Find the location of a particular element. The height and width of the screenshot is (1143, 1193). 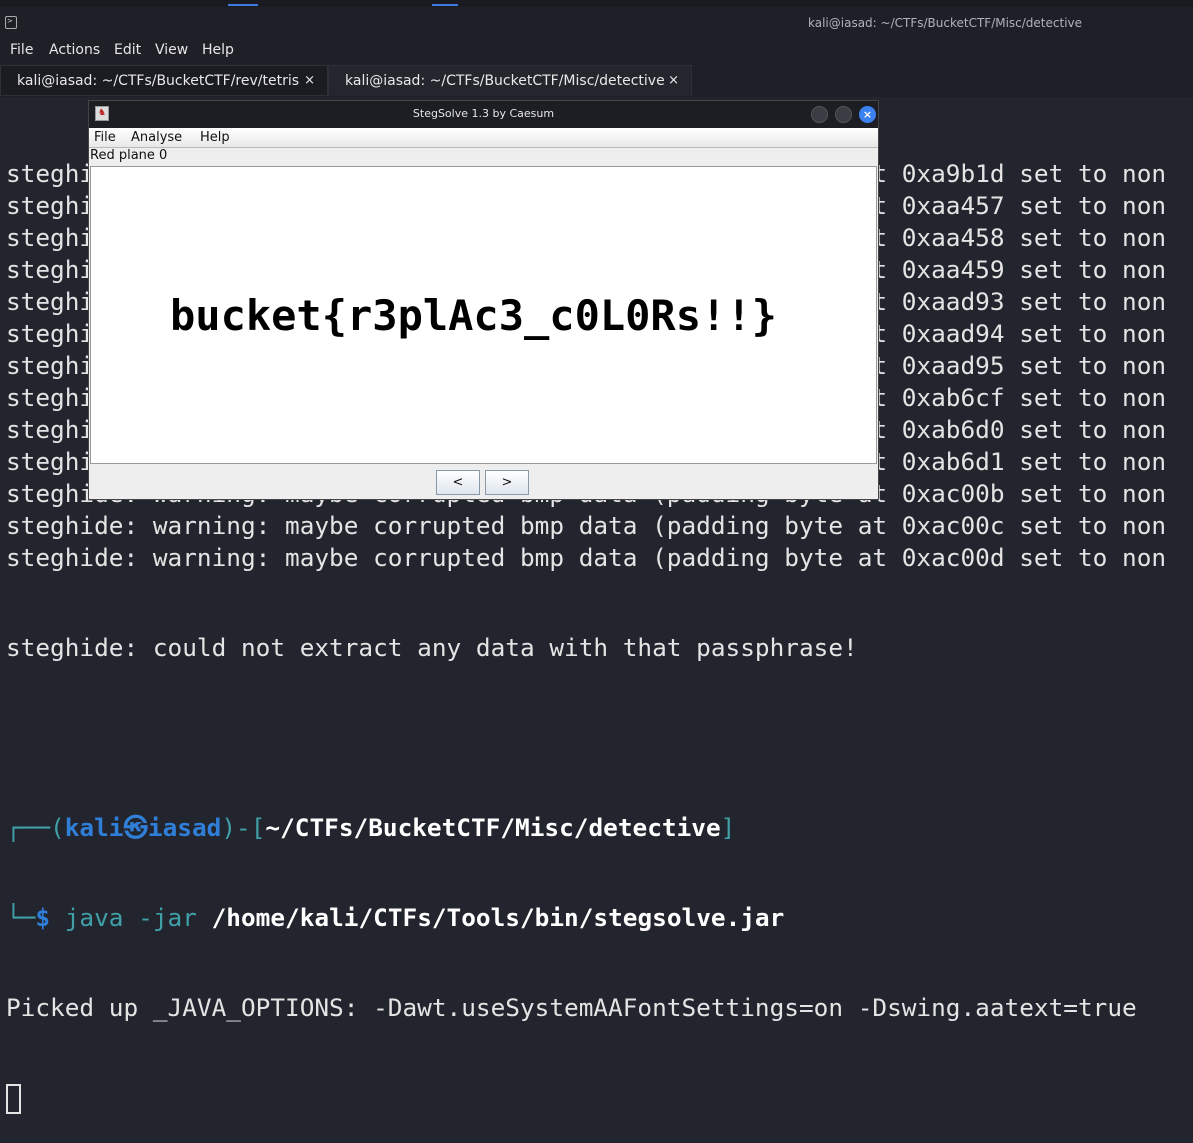

cursor is located at coordinates (13, 1099).